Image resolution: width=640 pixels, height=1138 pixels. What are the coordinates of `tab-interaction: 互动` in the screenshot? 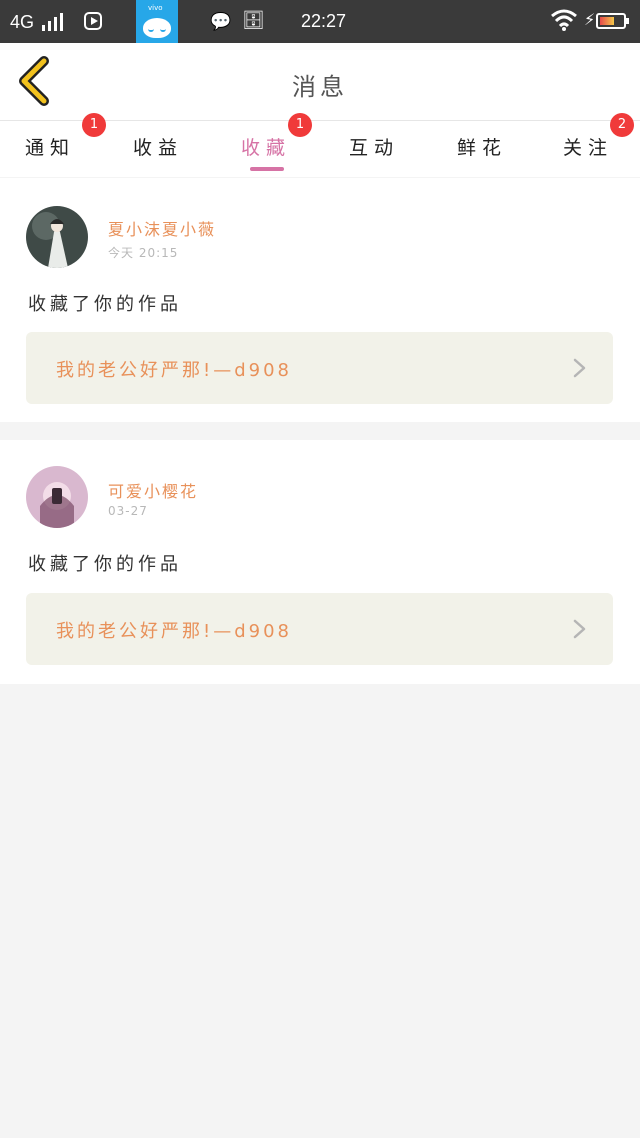 It's located at (374, 149).